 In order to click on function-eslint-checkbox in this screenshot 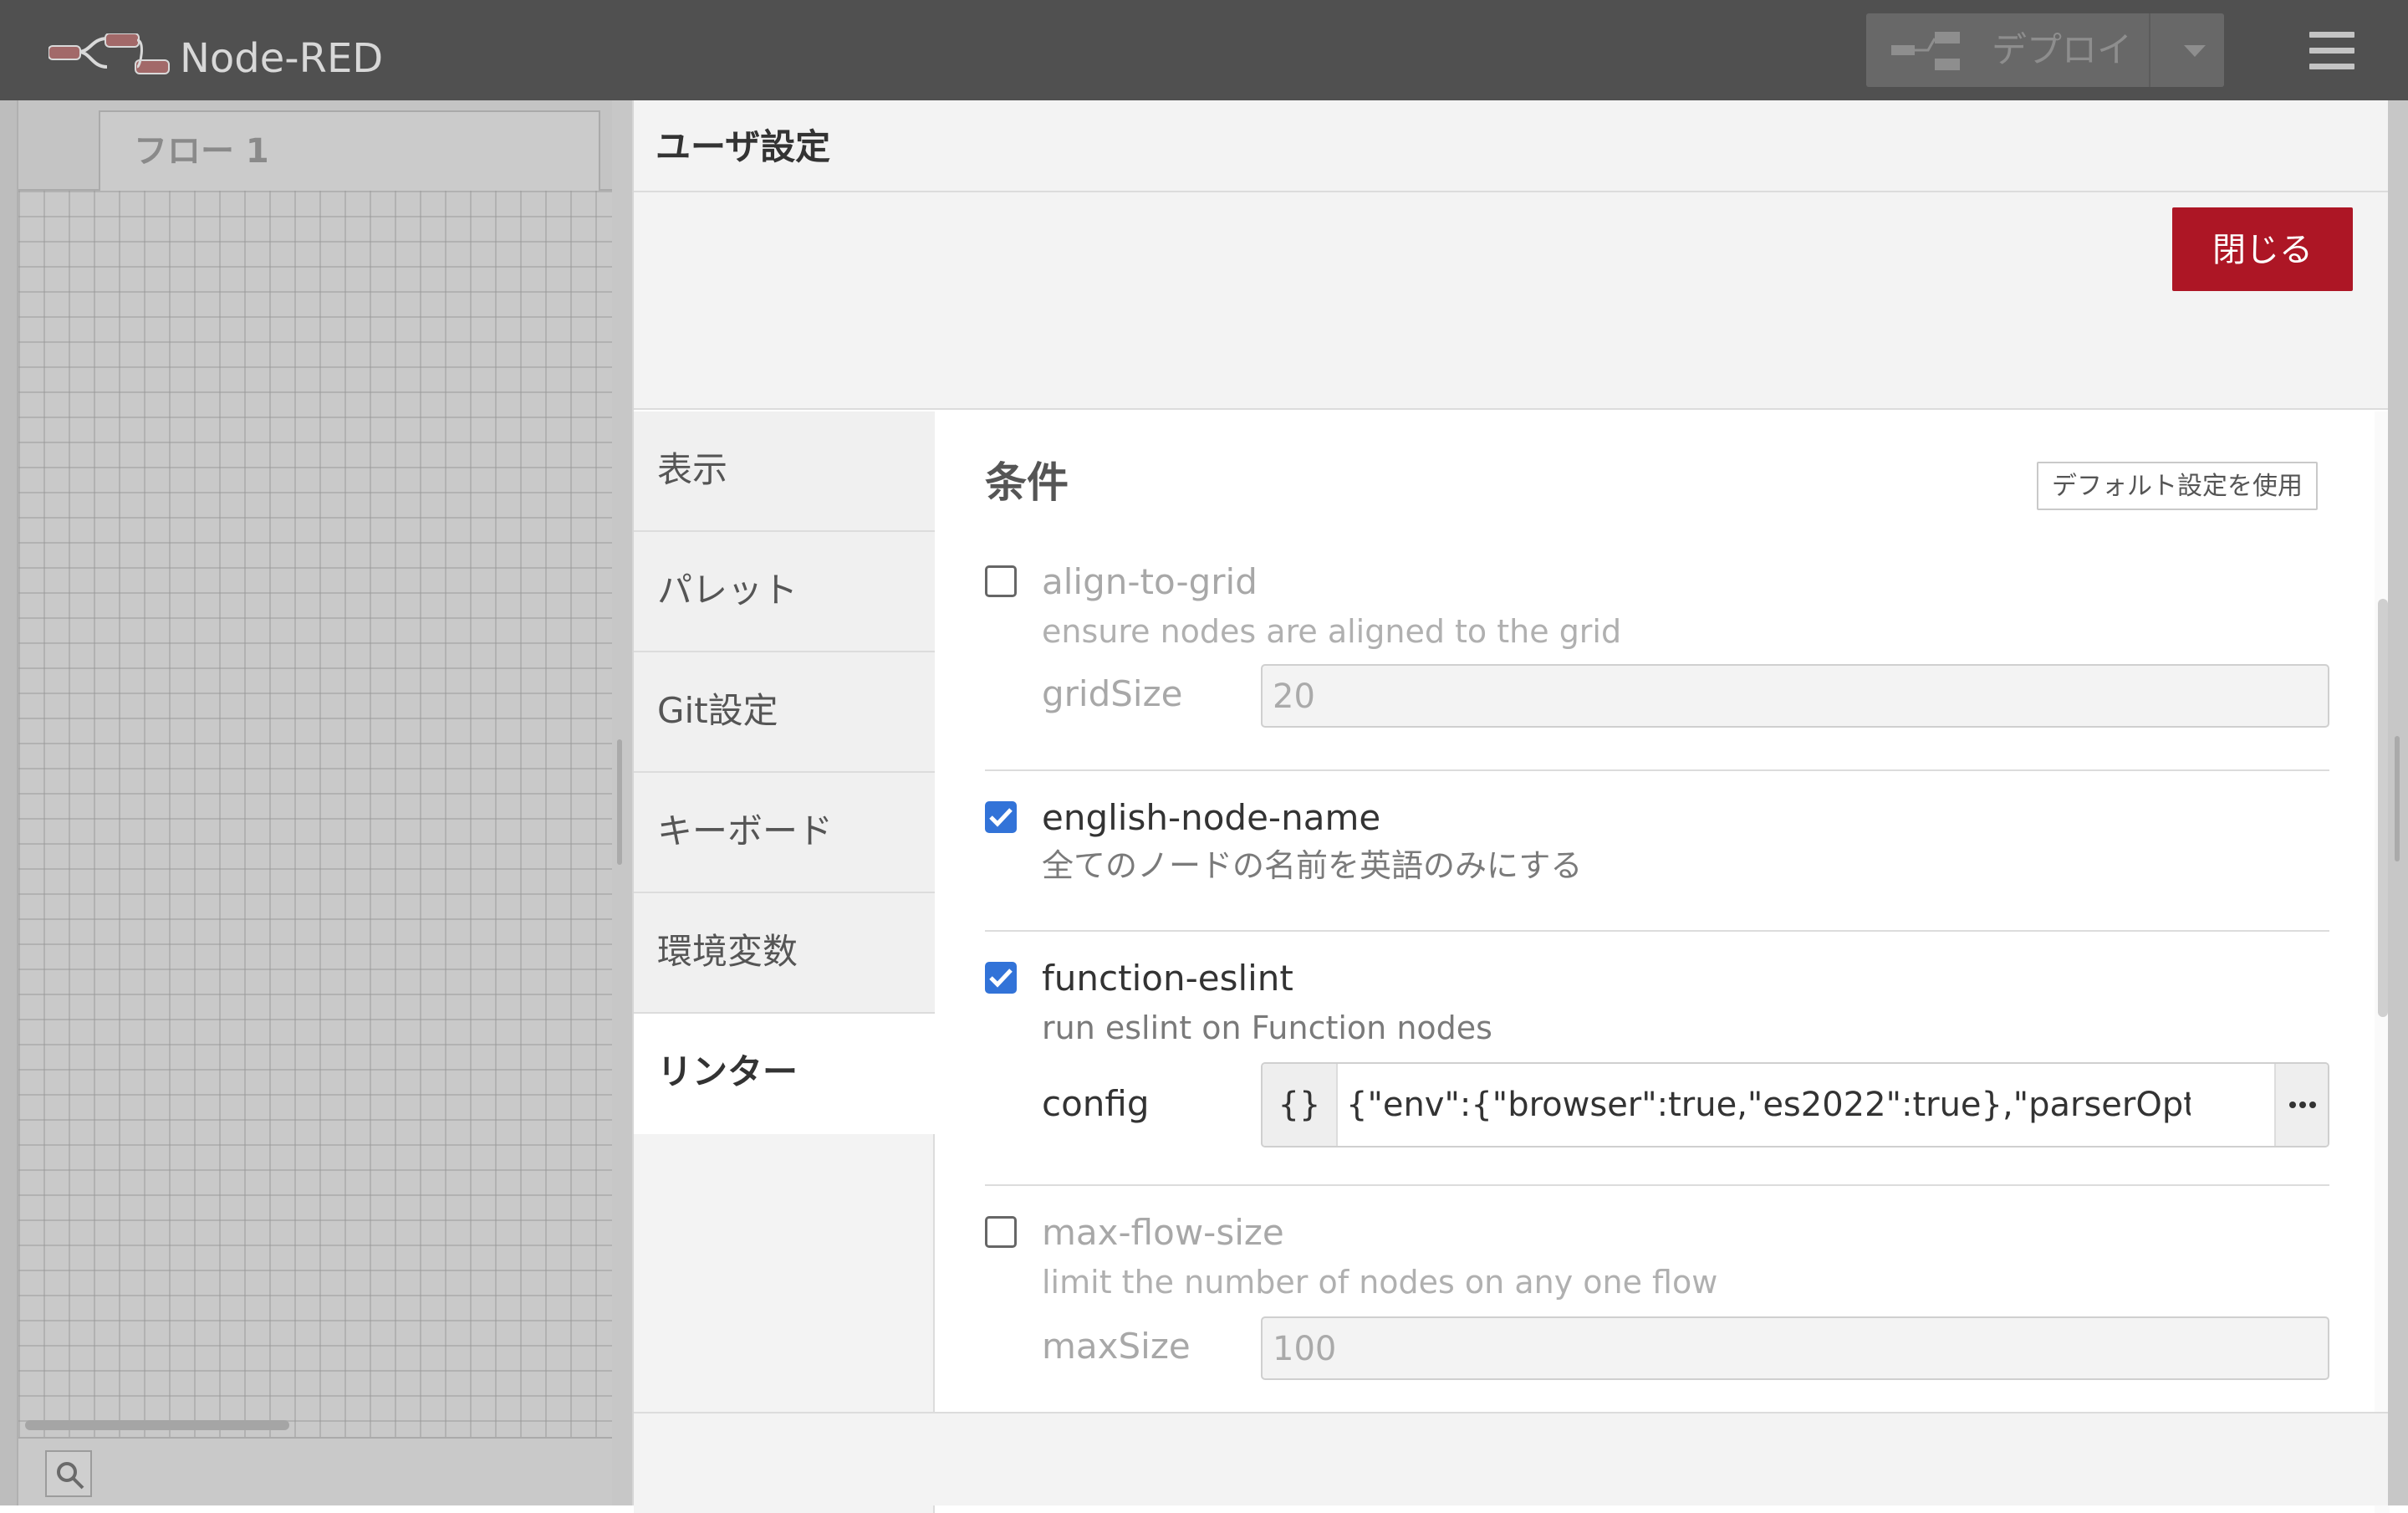, I will do `click(1001, 978)`.